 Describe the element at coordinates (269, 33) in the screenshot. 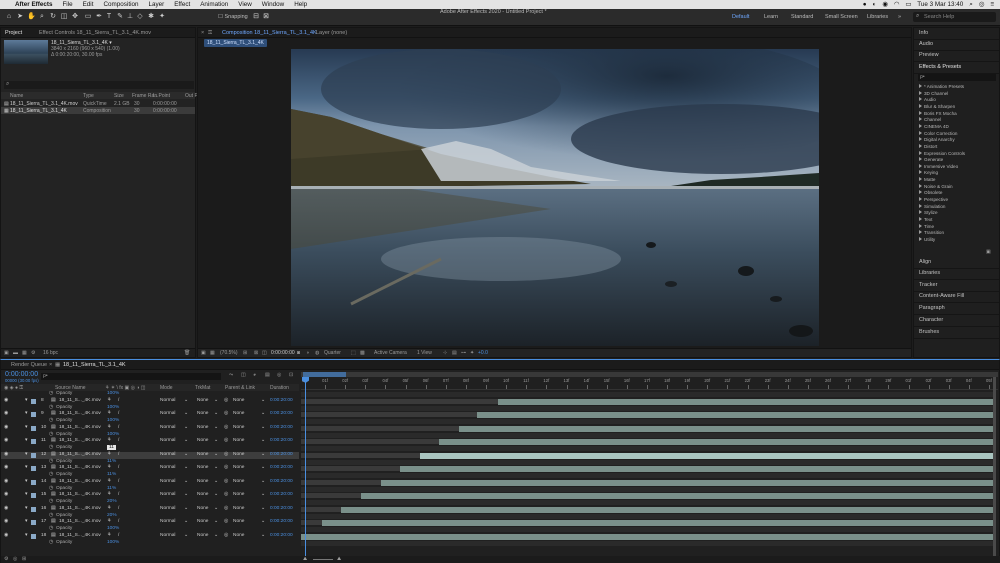

I see `tab-composition: Composition 18_11_Sierra_TL_3.1_4K` at that location.